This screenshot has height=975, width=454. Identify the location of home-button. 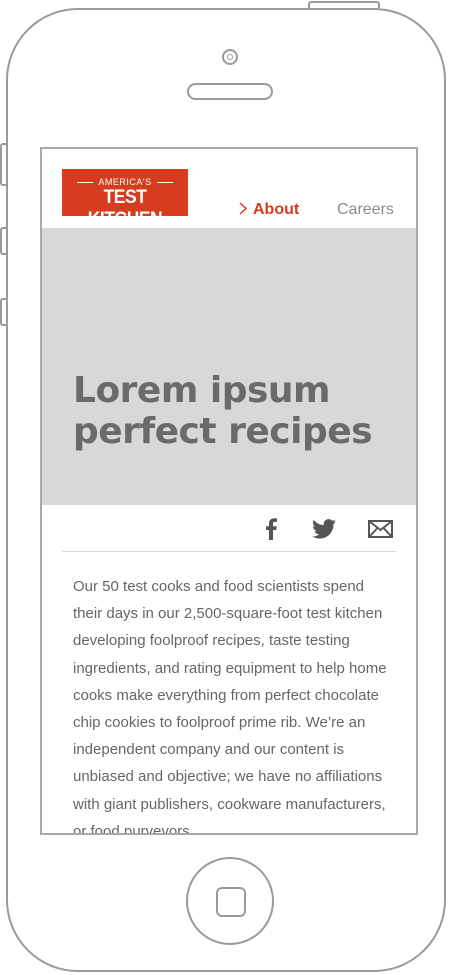
(230, 901).